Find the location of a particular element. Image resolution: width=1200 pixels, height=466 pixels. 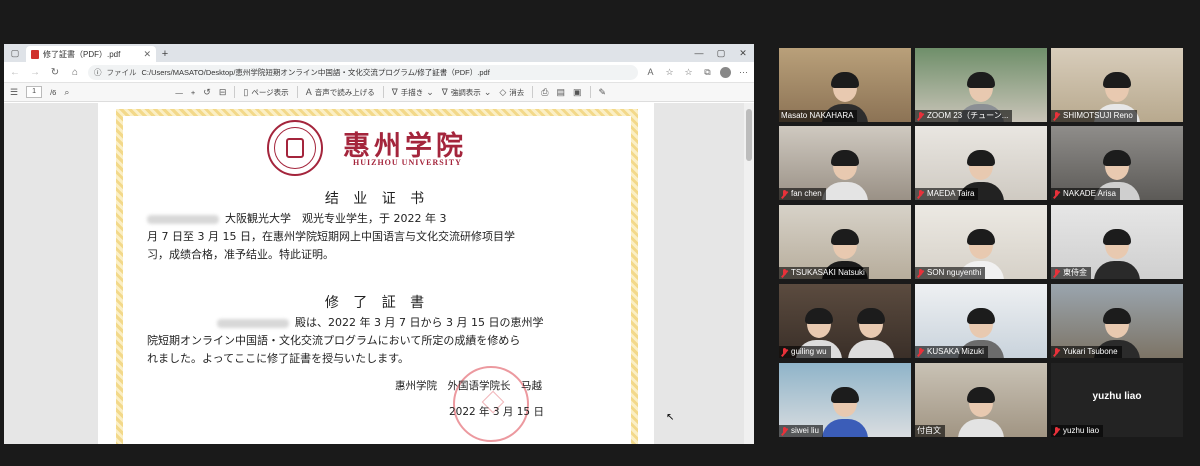

participant-name-label: MAEDA Taira is located at coordinates (947, 194).